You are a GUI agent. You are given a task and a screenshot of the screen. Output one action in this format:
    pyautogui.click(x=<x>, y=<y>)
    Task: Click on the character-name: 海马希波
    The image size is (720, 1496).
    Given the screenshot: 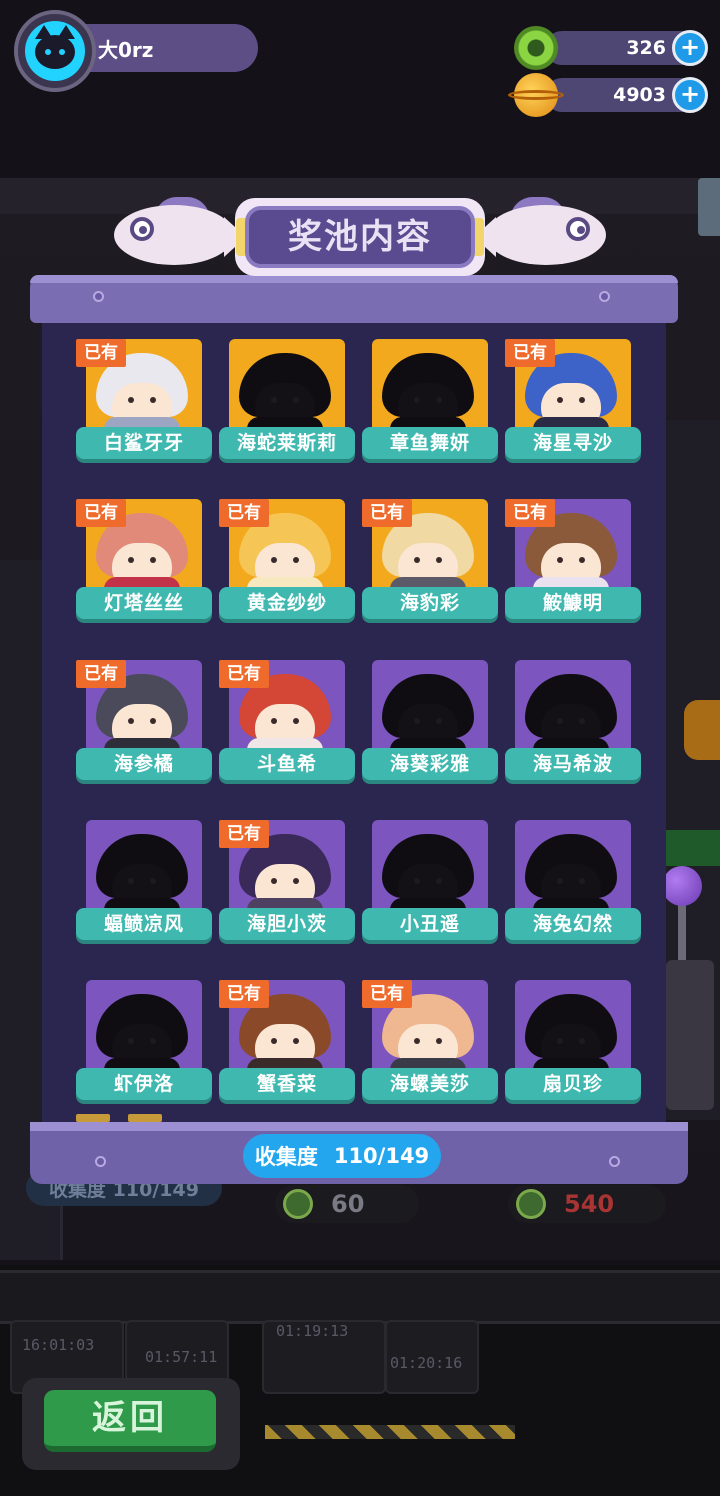 What is the action you would take?
    pyautogui.click(x=573, y=764)
    